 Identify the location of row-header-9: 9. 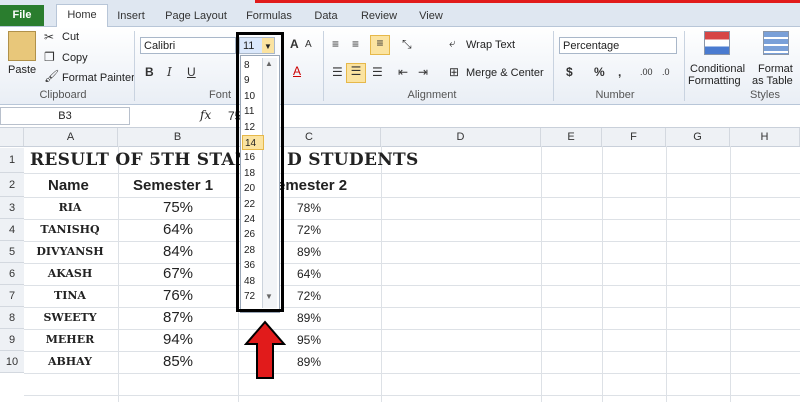
(12, 340).